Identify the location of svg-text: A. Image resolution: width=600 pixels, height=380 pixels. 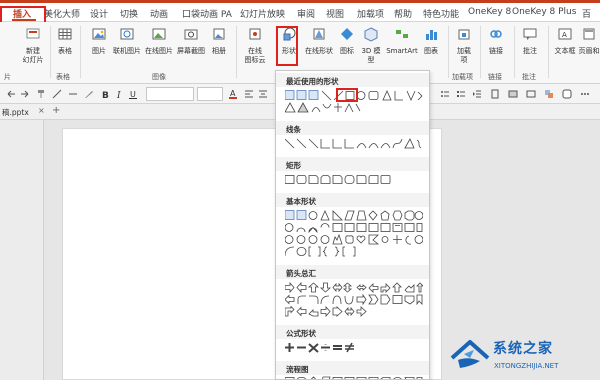
(233, 93).